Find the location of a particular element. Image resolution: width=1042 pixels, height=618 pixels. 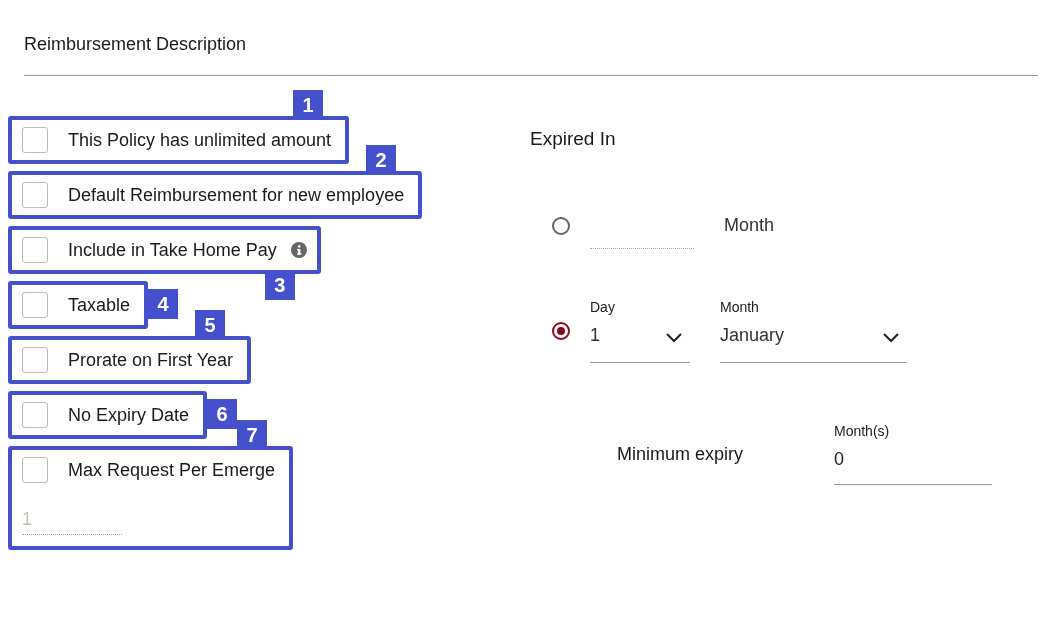

info-icon is located at coordinates (298, 250).